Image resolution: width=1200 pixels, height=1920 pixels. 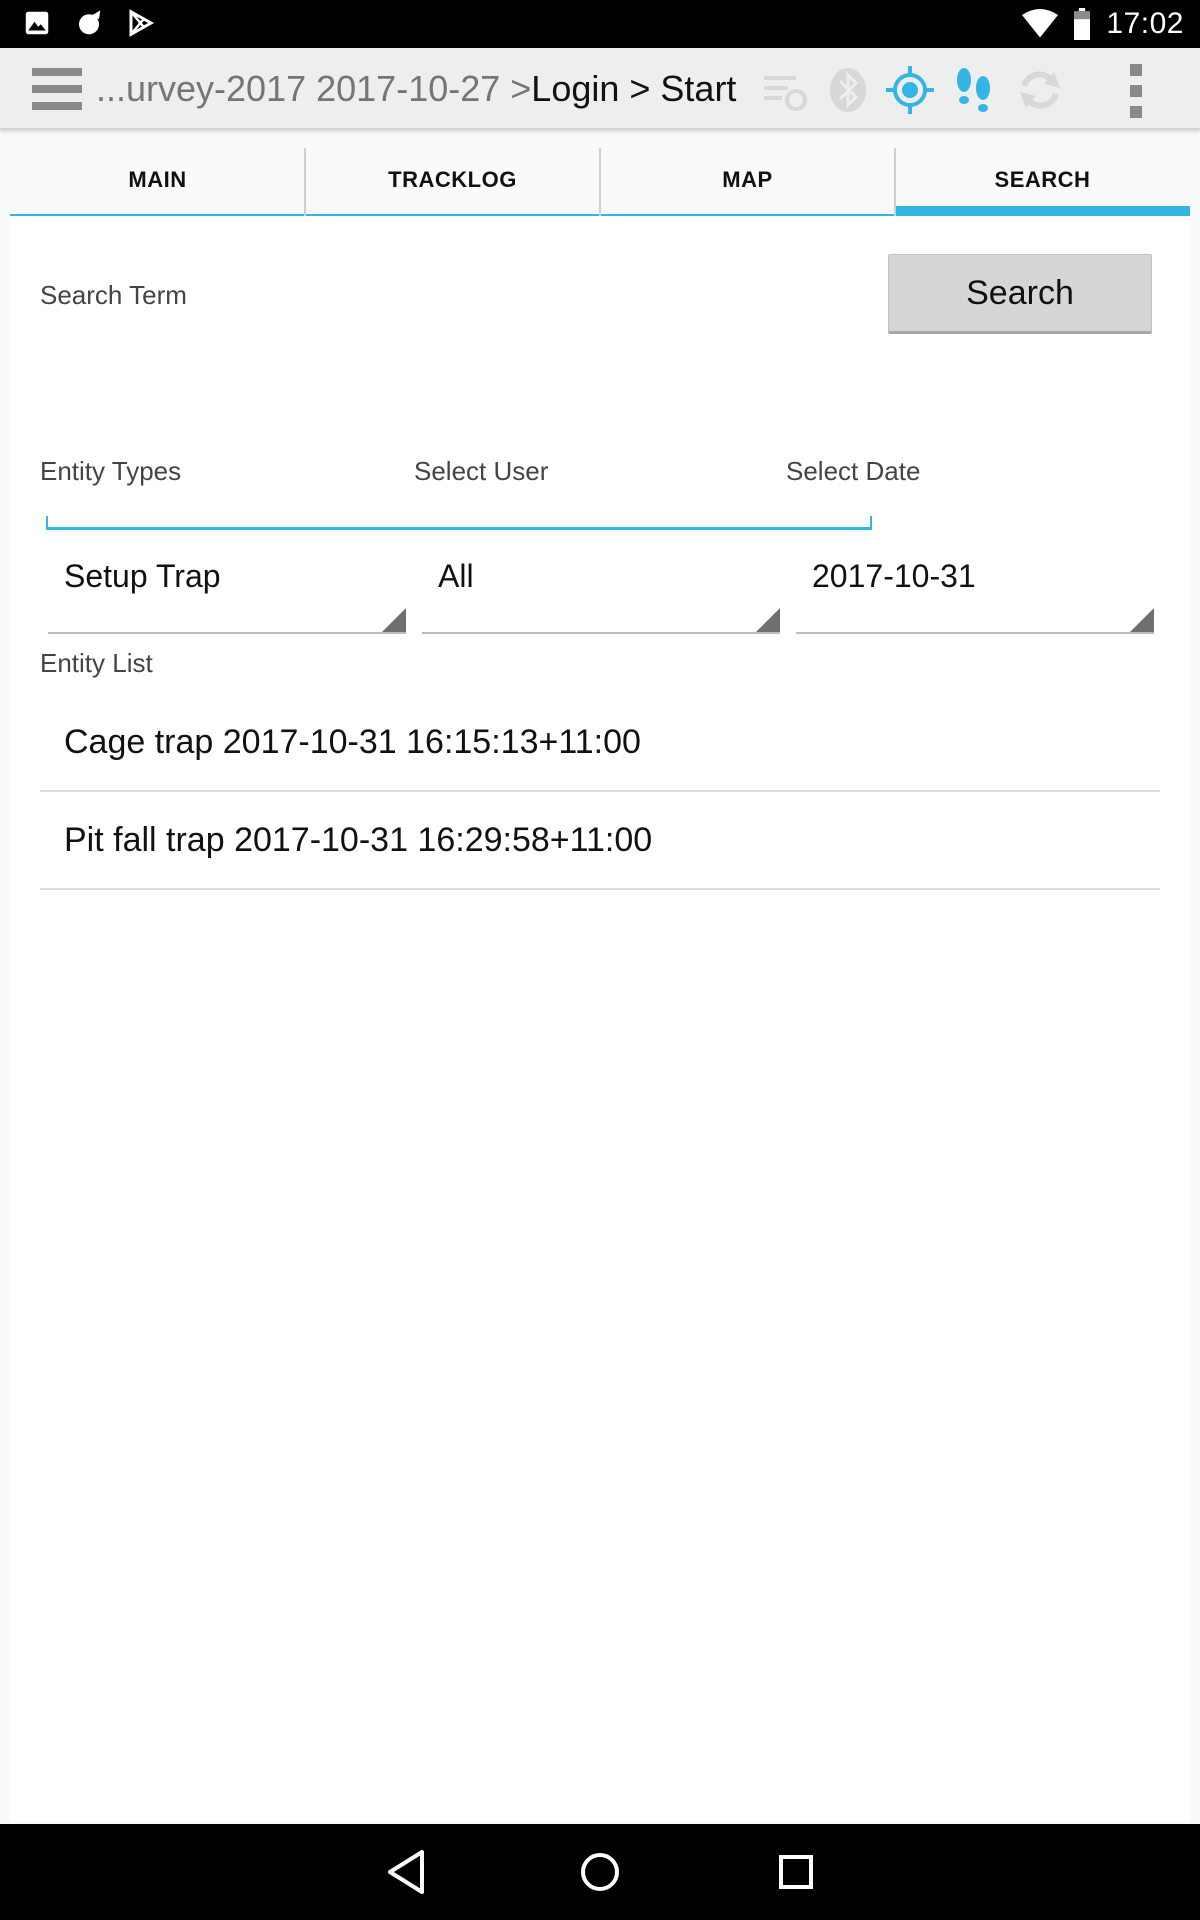 What do you see at coordinates (157, 181) in the screenshot?
I see `tab-main: MAIN` at bounding box center [157, 181].